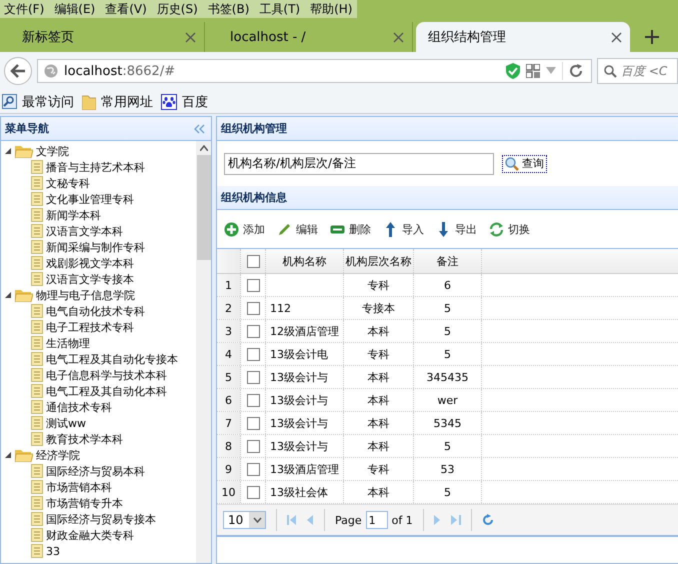 The height and width of the screenshot is (564, 678). I want to click on tree-item: 文秘专科, so click(68, 183).